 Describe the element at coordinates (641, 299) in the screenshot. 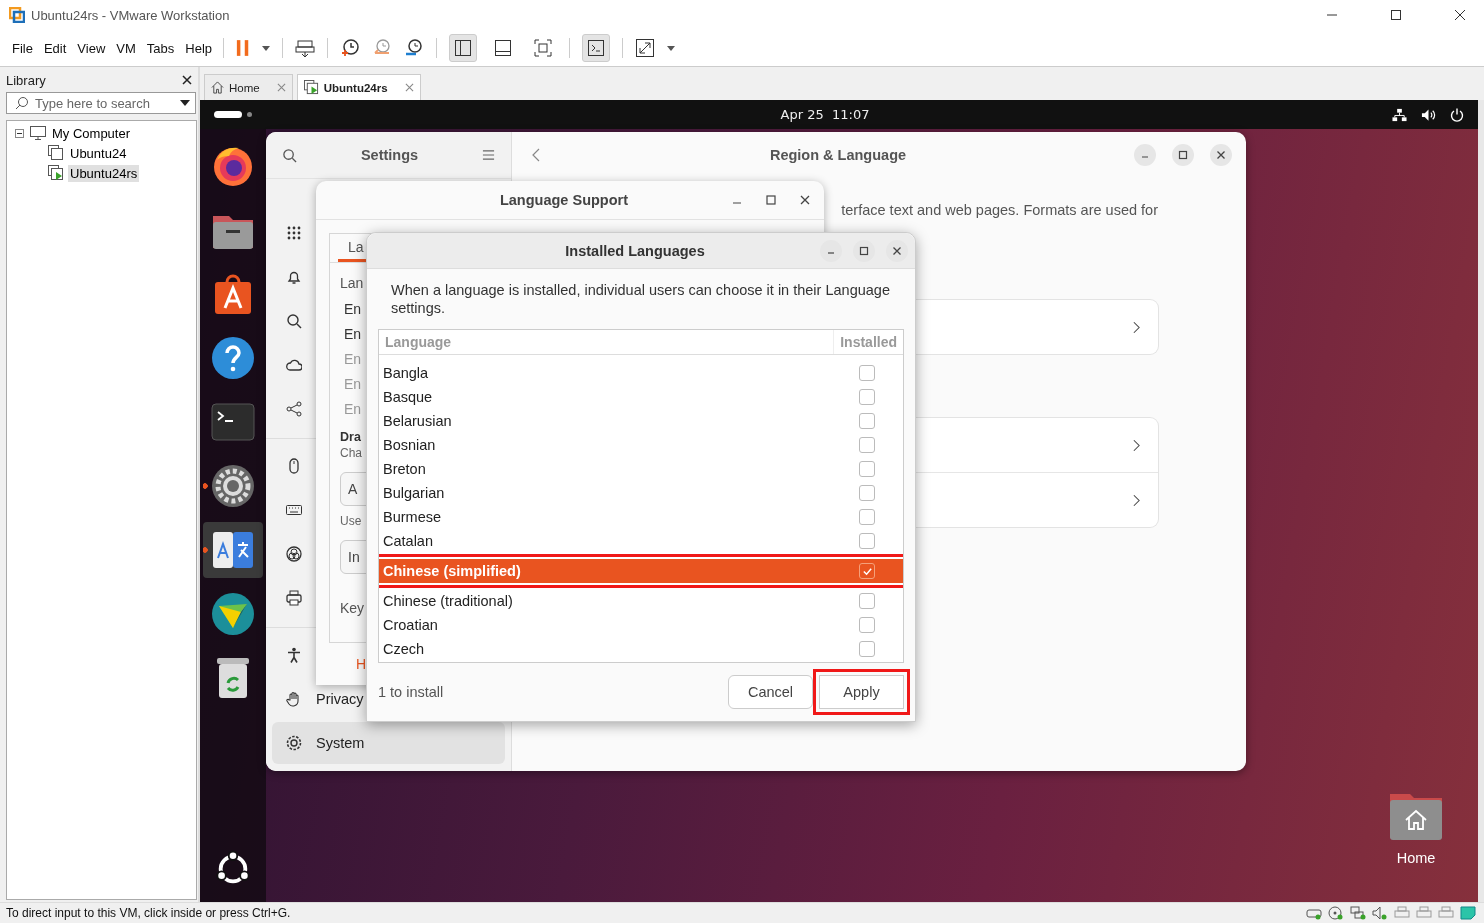

I see `description-text: When a language is installed, individual users can choose it in their Language settings.` at that location.